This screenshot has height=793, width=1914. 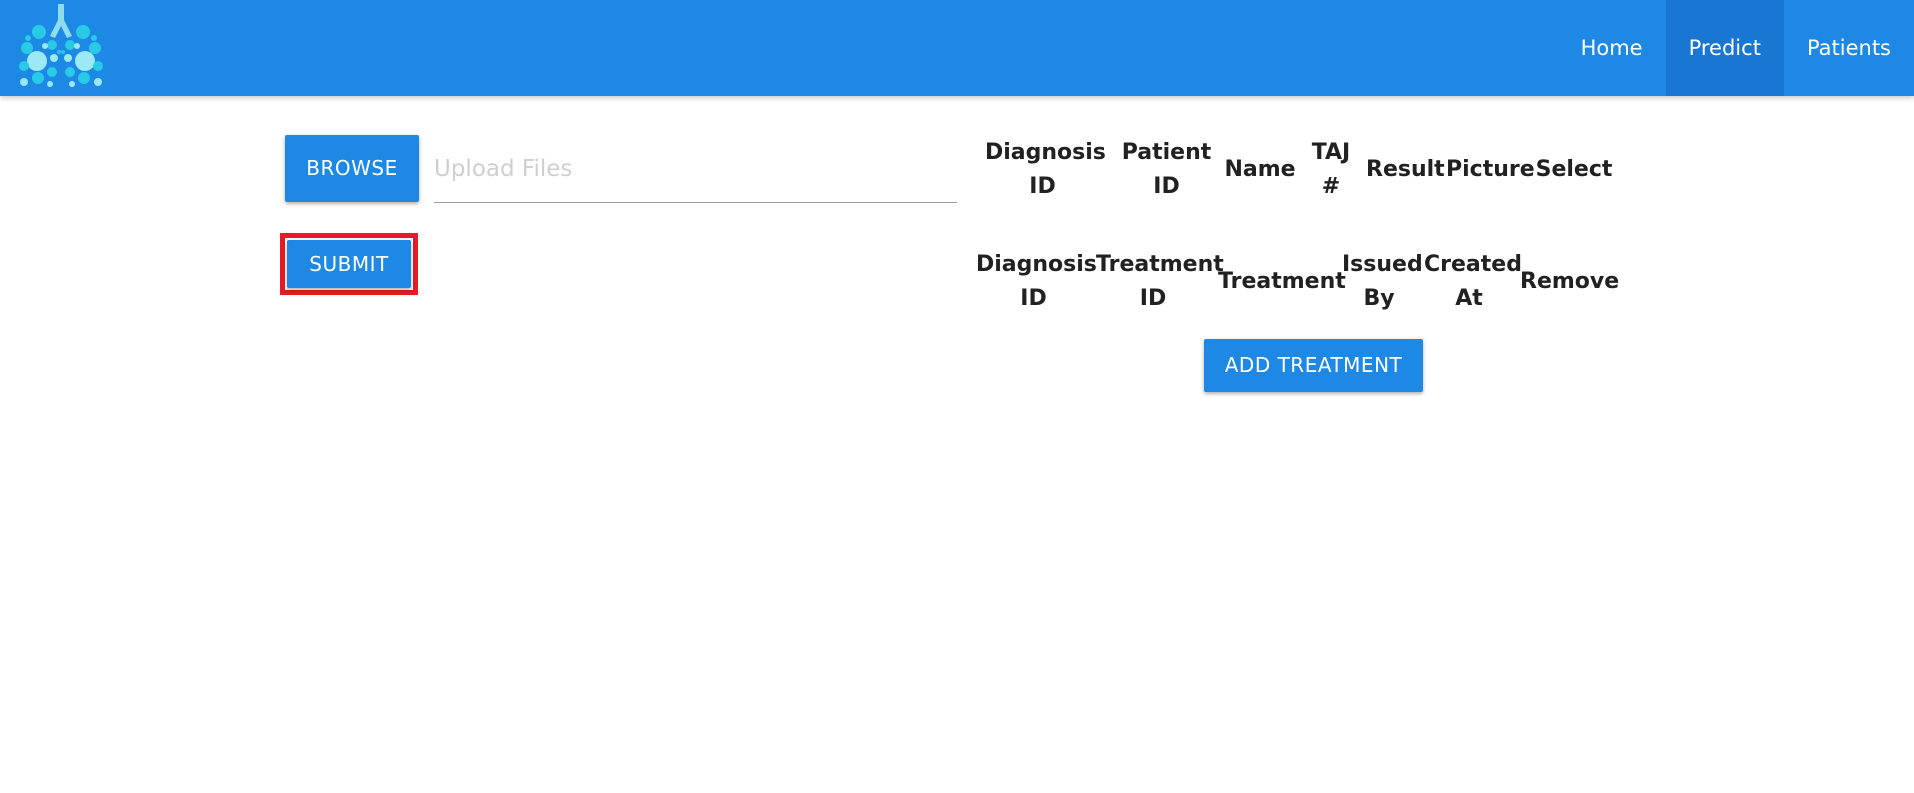 What do you see at coordinates (1612, 48) in the screenshot?
I see `nav-home-link: Home` at bounding box center [1612, 48].